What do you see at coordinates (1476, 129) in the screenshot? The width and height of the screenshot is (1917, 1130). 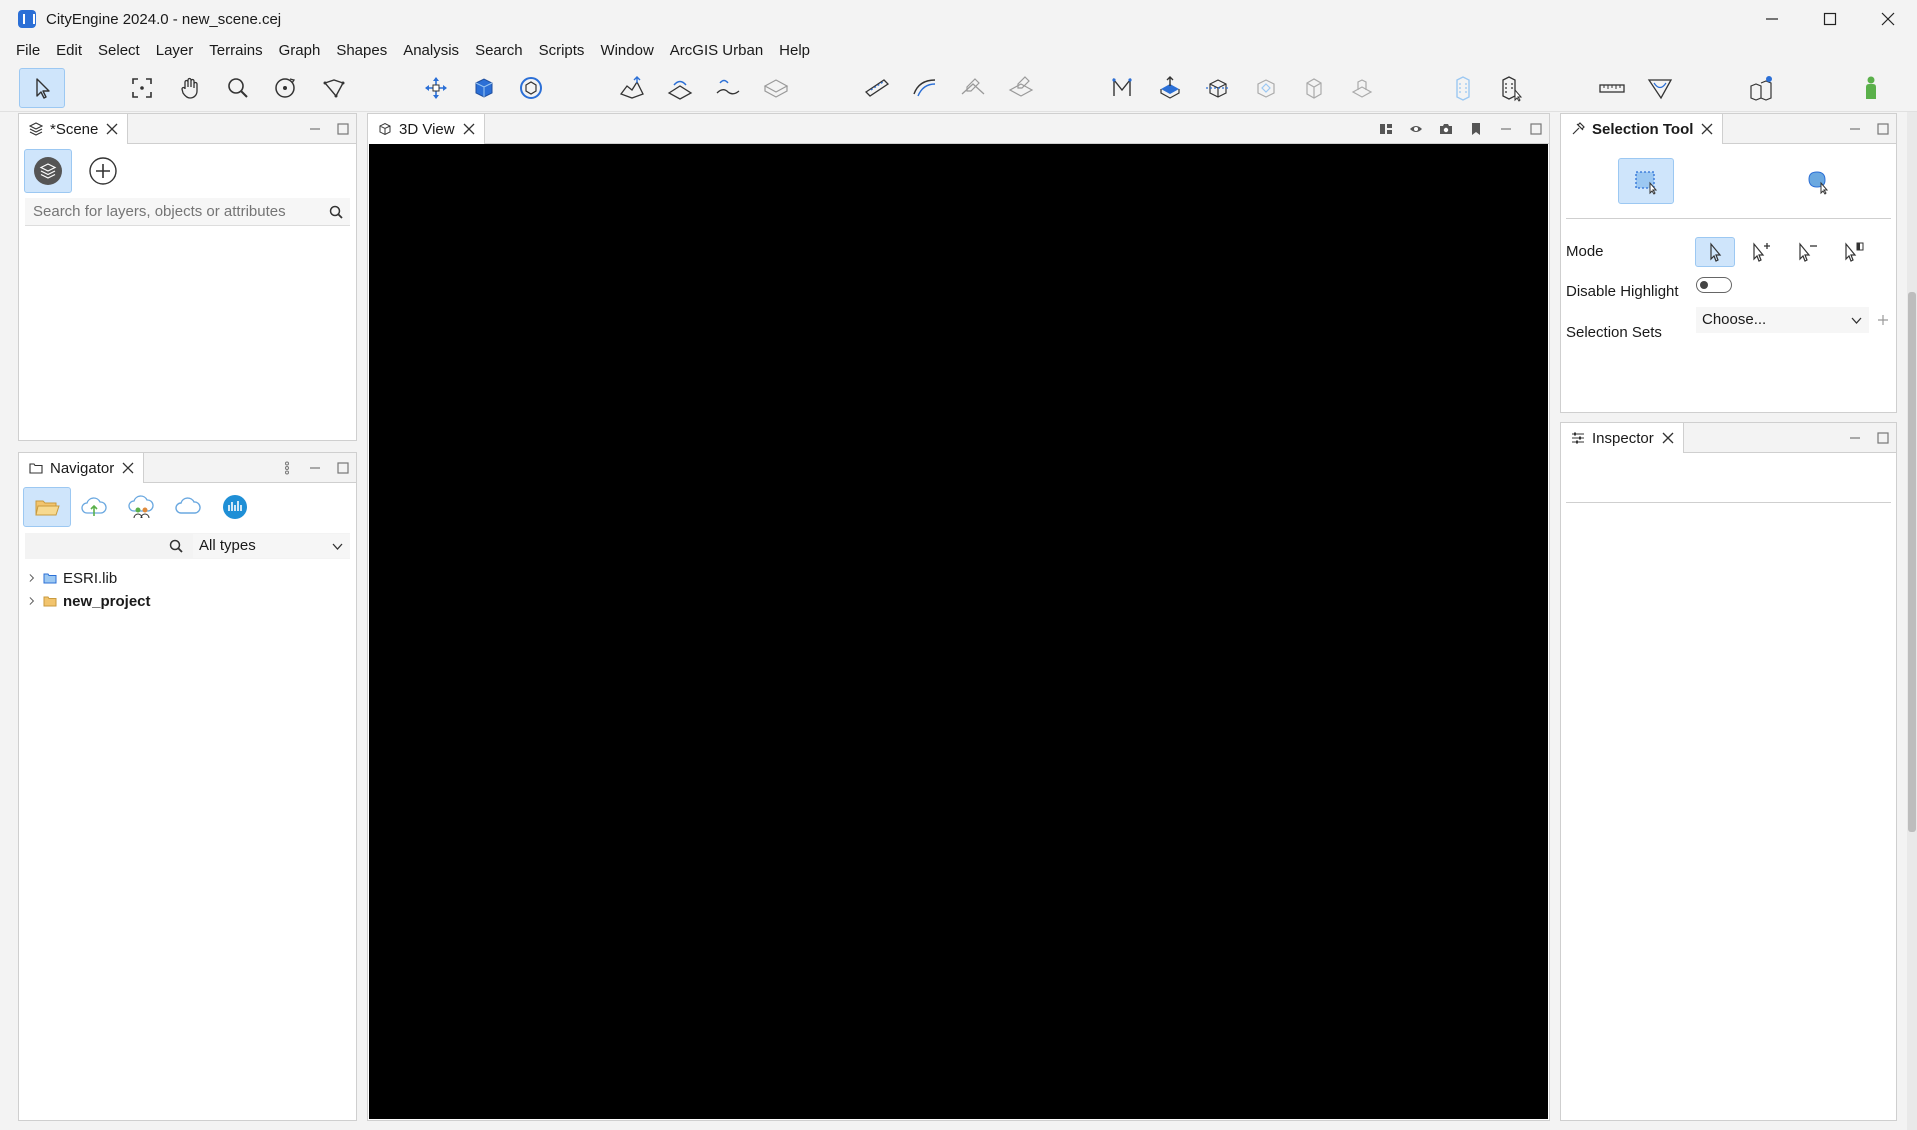 I see `bookmark-icon` at bounding box center [1476, 129].